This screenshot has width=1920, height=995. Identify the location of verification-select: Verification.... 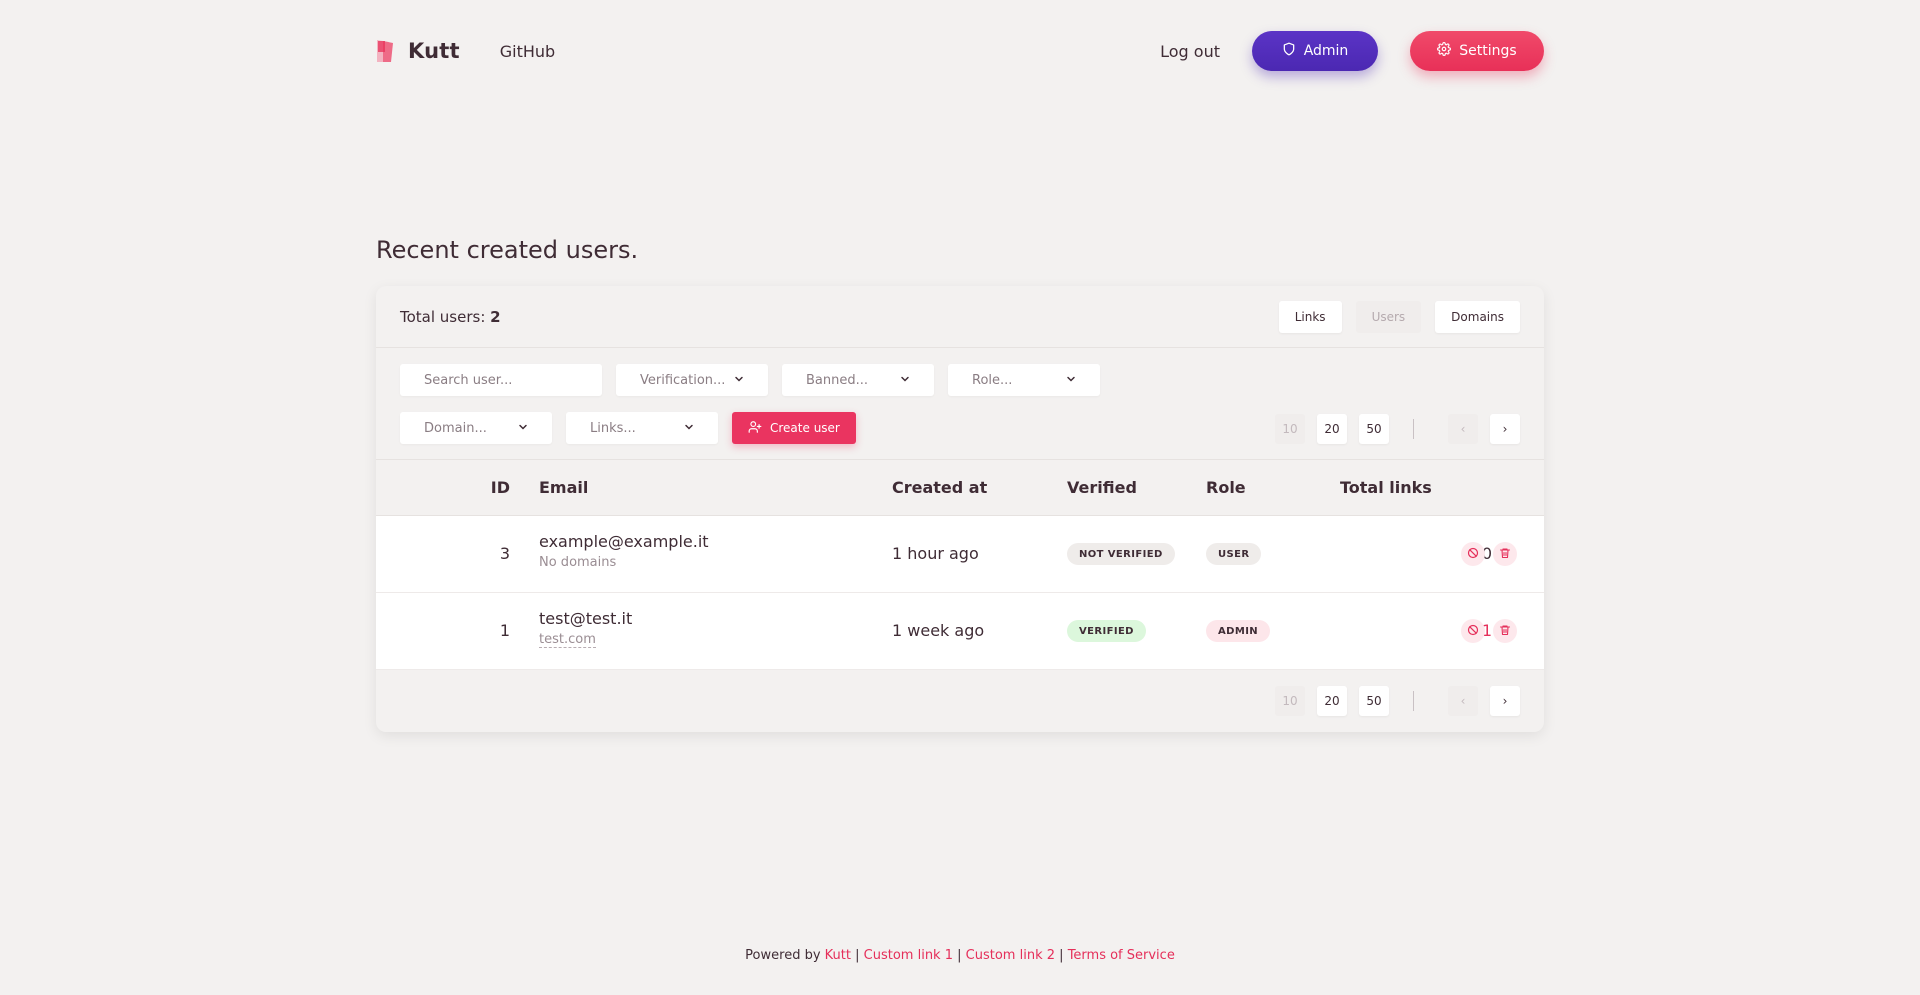
(692, 380).